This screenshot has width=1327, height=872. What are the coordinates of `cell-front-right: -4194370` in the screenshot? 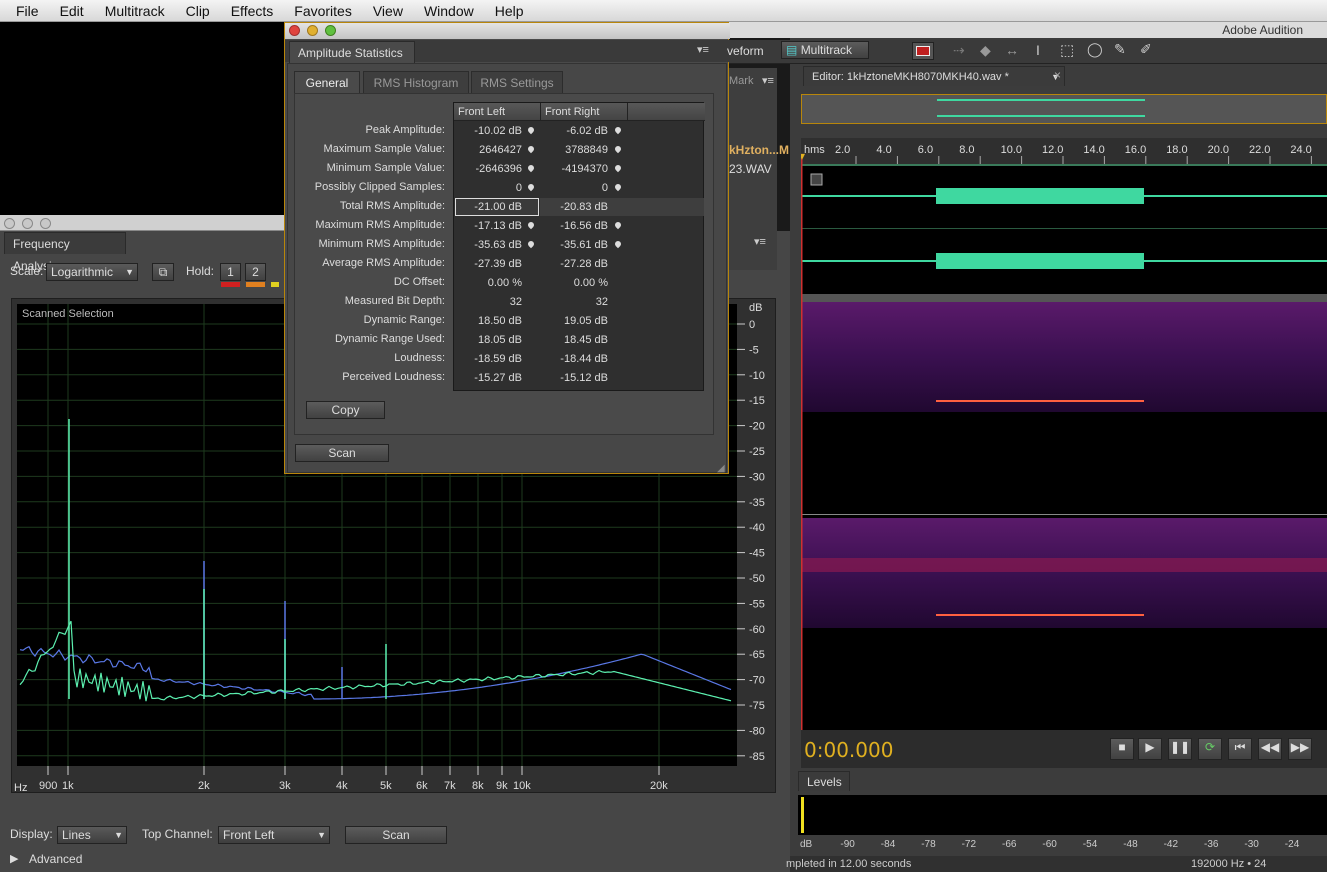 It's located at (574, 169).